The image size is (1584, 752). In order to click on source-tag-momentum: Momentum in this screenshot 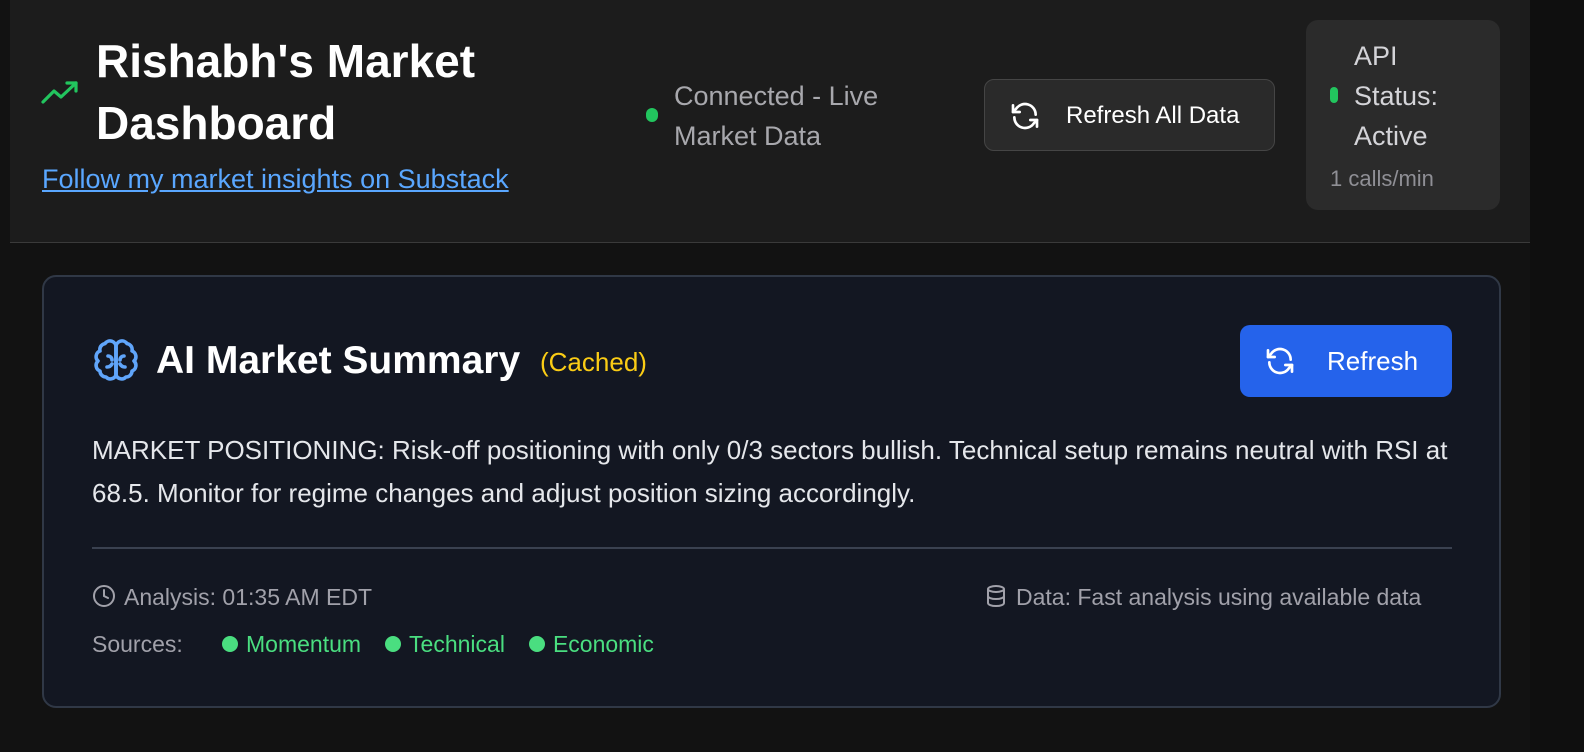, I will do `click(291, 644)`.